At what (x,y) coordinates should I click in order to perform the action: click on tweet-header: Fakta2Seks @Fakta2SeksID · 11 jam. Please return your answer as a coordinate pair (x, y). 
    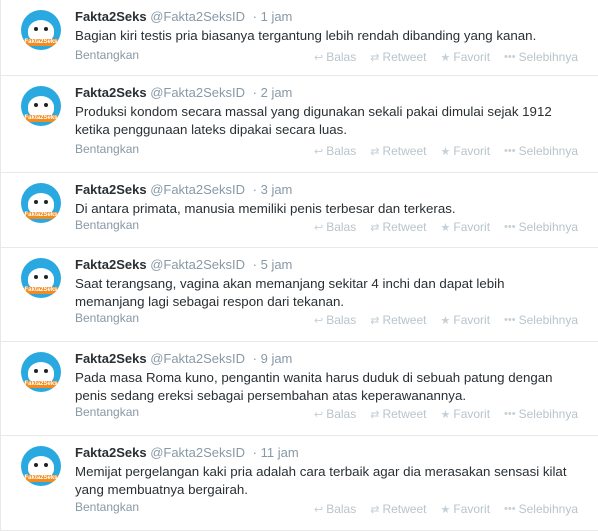
    Looking at the image, I should click on (187, 452).